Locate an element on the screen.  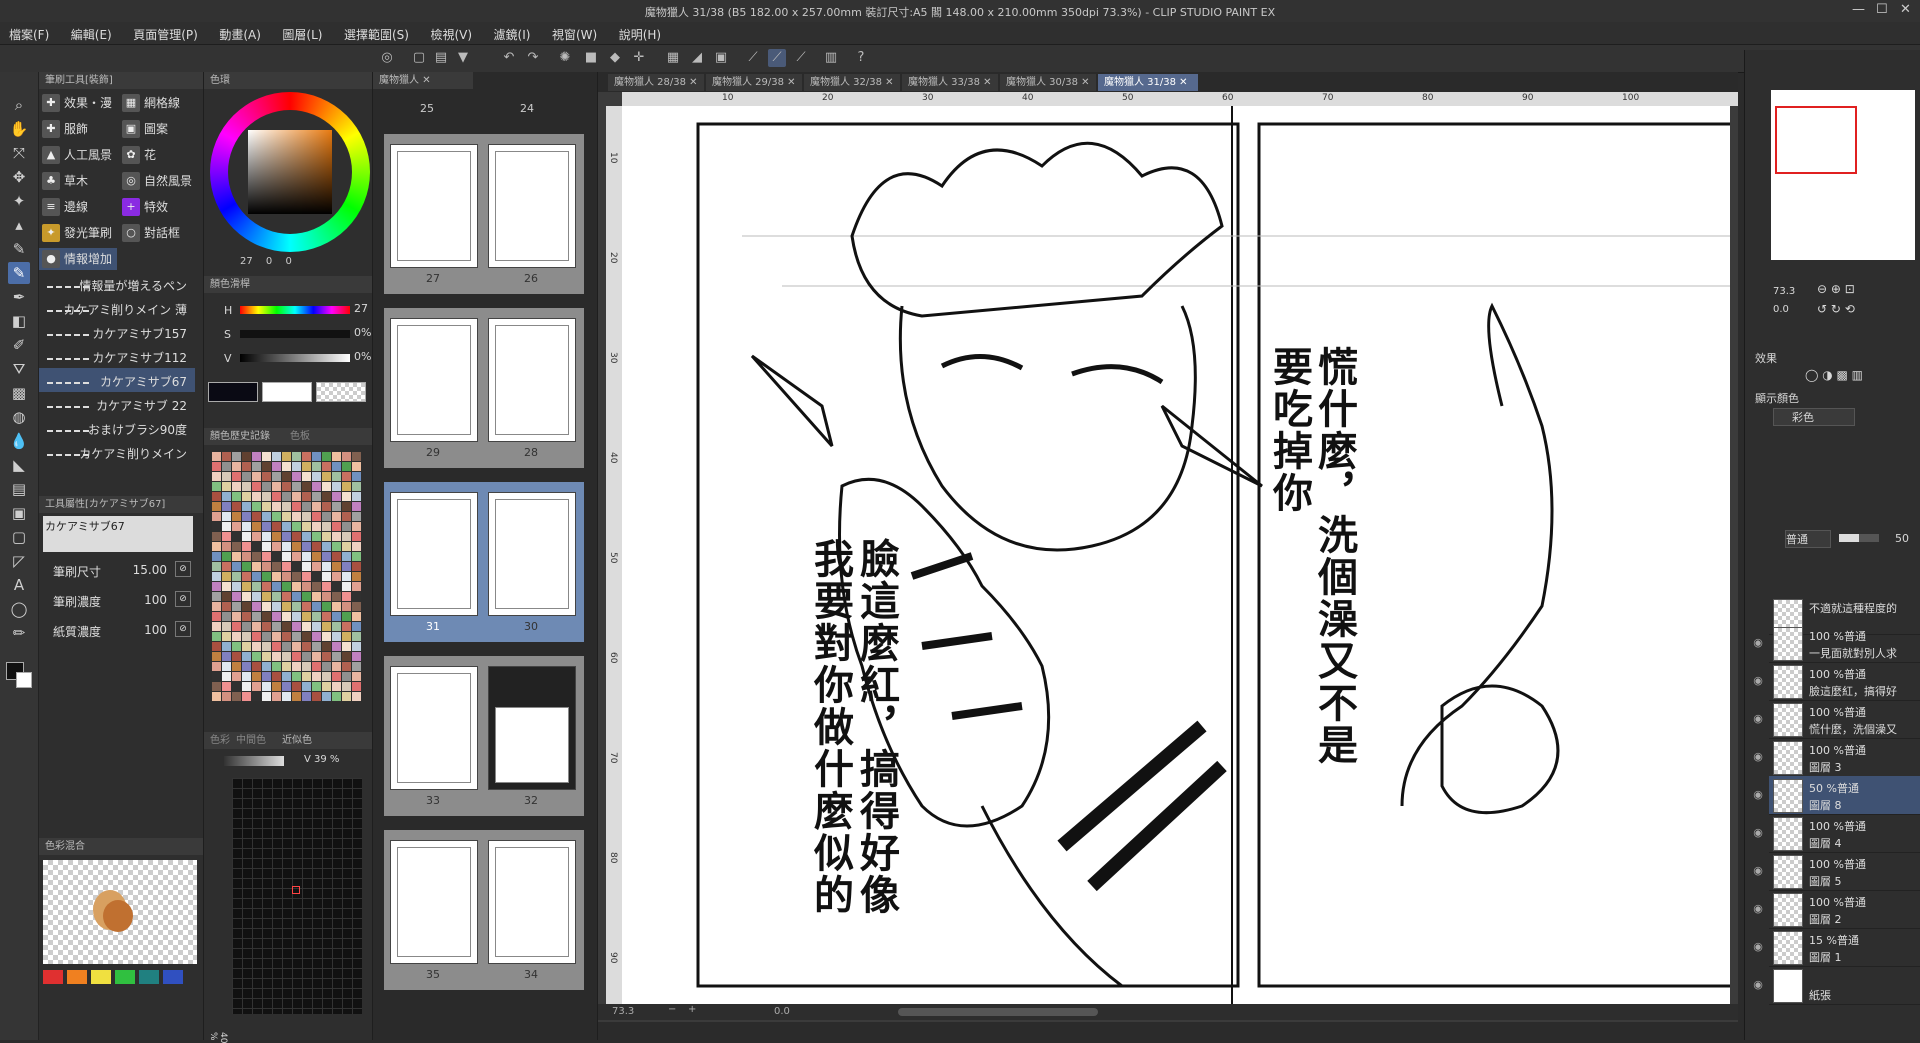
line-correct-icon: ✏ is located at coordinates (19, 633).